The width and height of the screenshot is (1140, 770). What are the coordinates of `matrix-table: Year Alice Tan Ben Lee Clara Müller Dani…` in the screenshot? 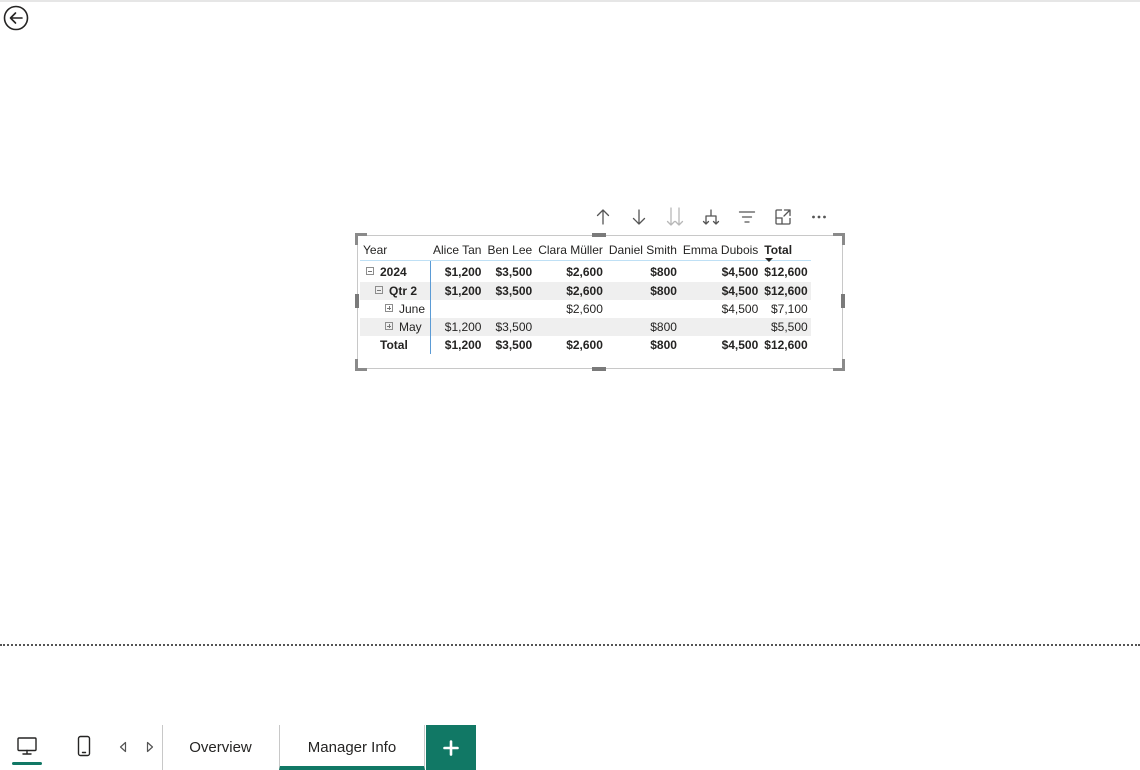 It's located at (585, 297).